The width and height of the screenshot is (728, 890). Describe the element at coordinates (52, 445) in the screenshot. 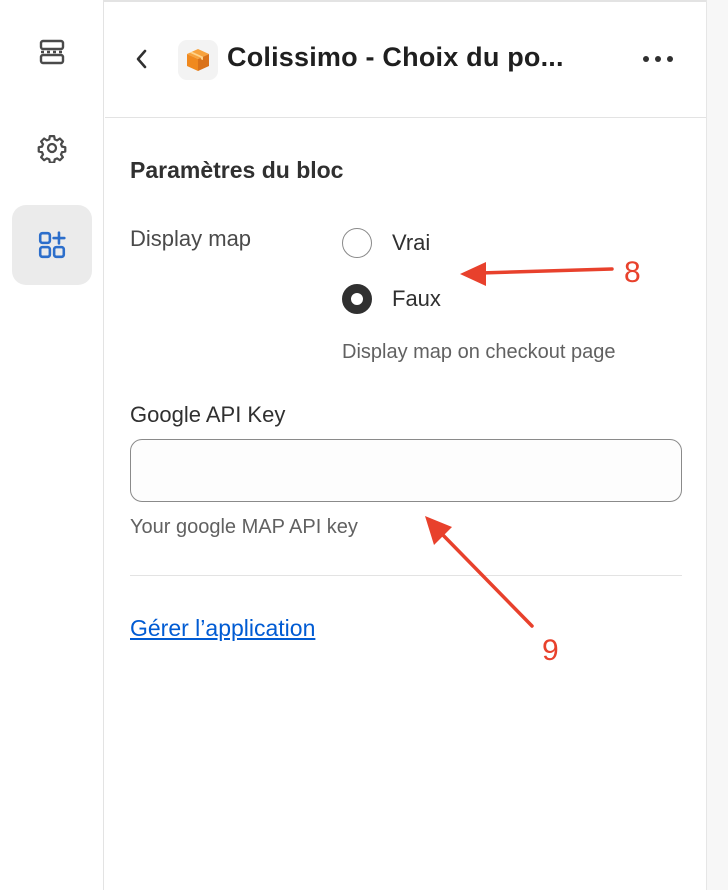

I see `sidebar-rail` at that location.